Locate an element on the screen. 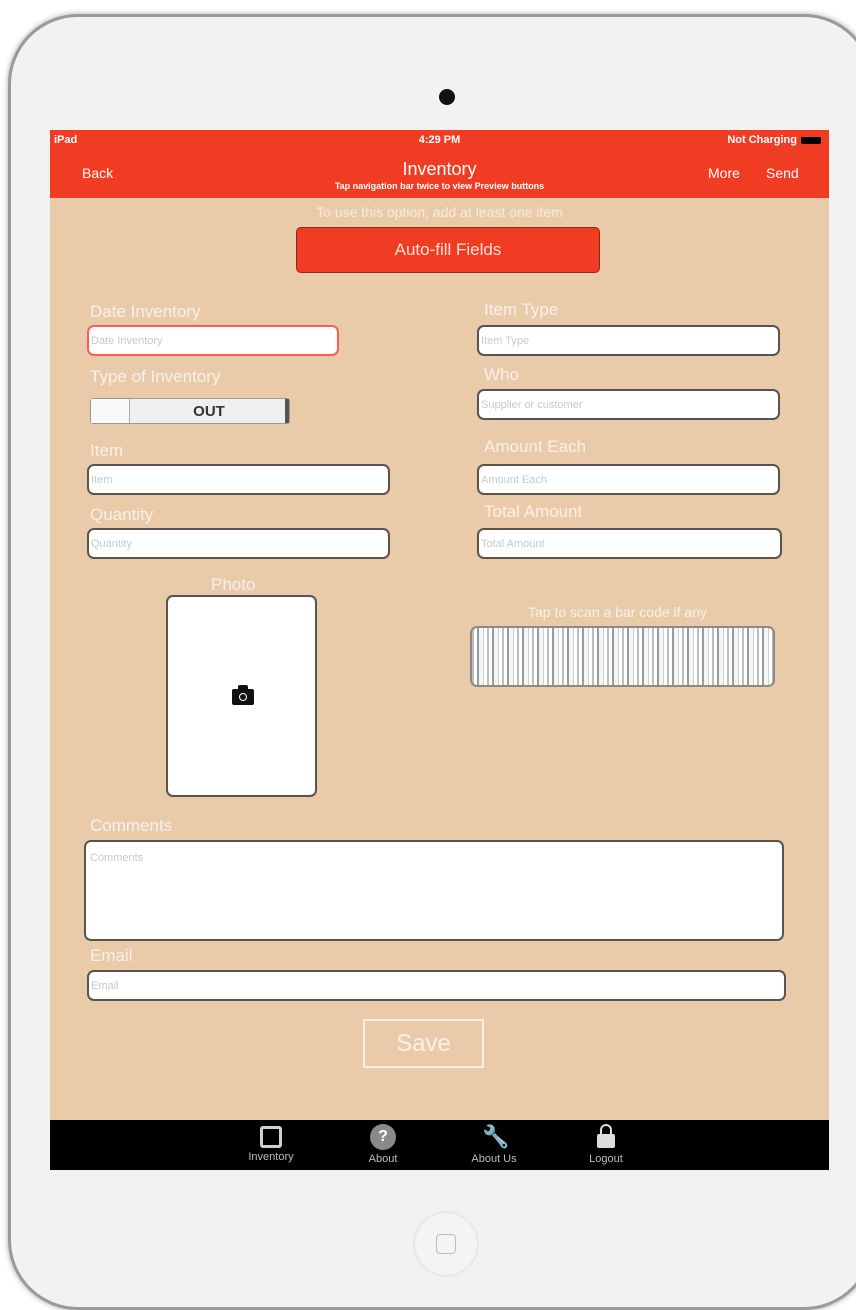 This screenshot has width=856, height=1310. tab-bar: Inventory ? About 🔧 About Us Logout is located at coordinates (439, 1145).